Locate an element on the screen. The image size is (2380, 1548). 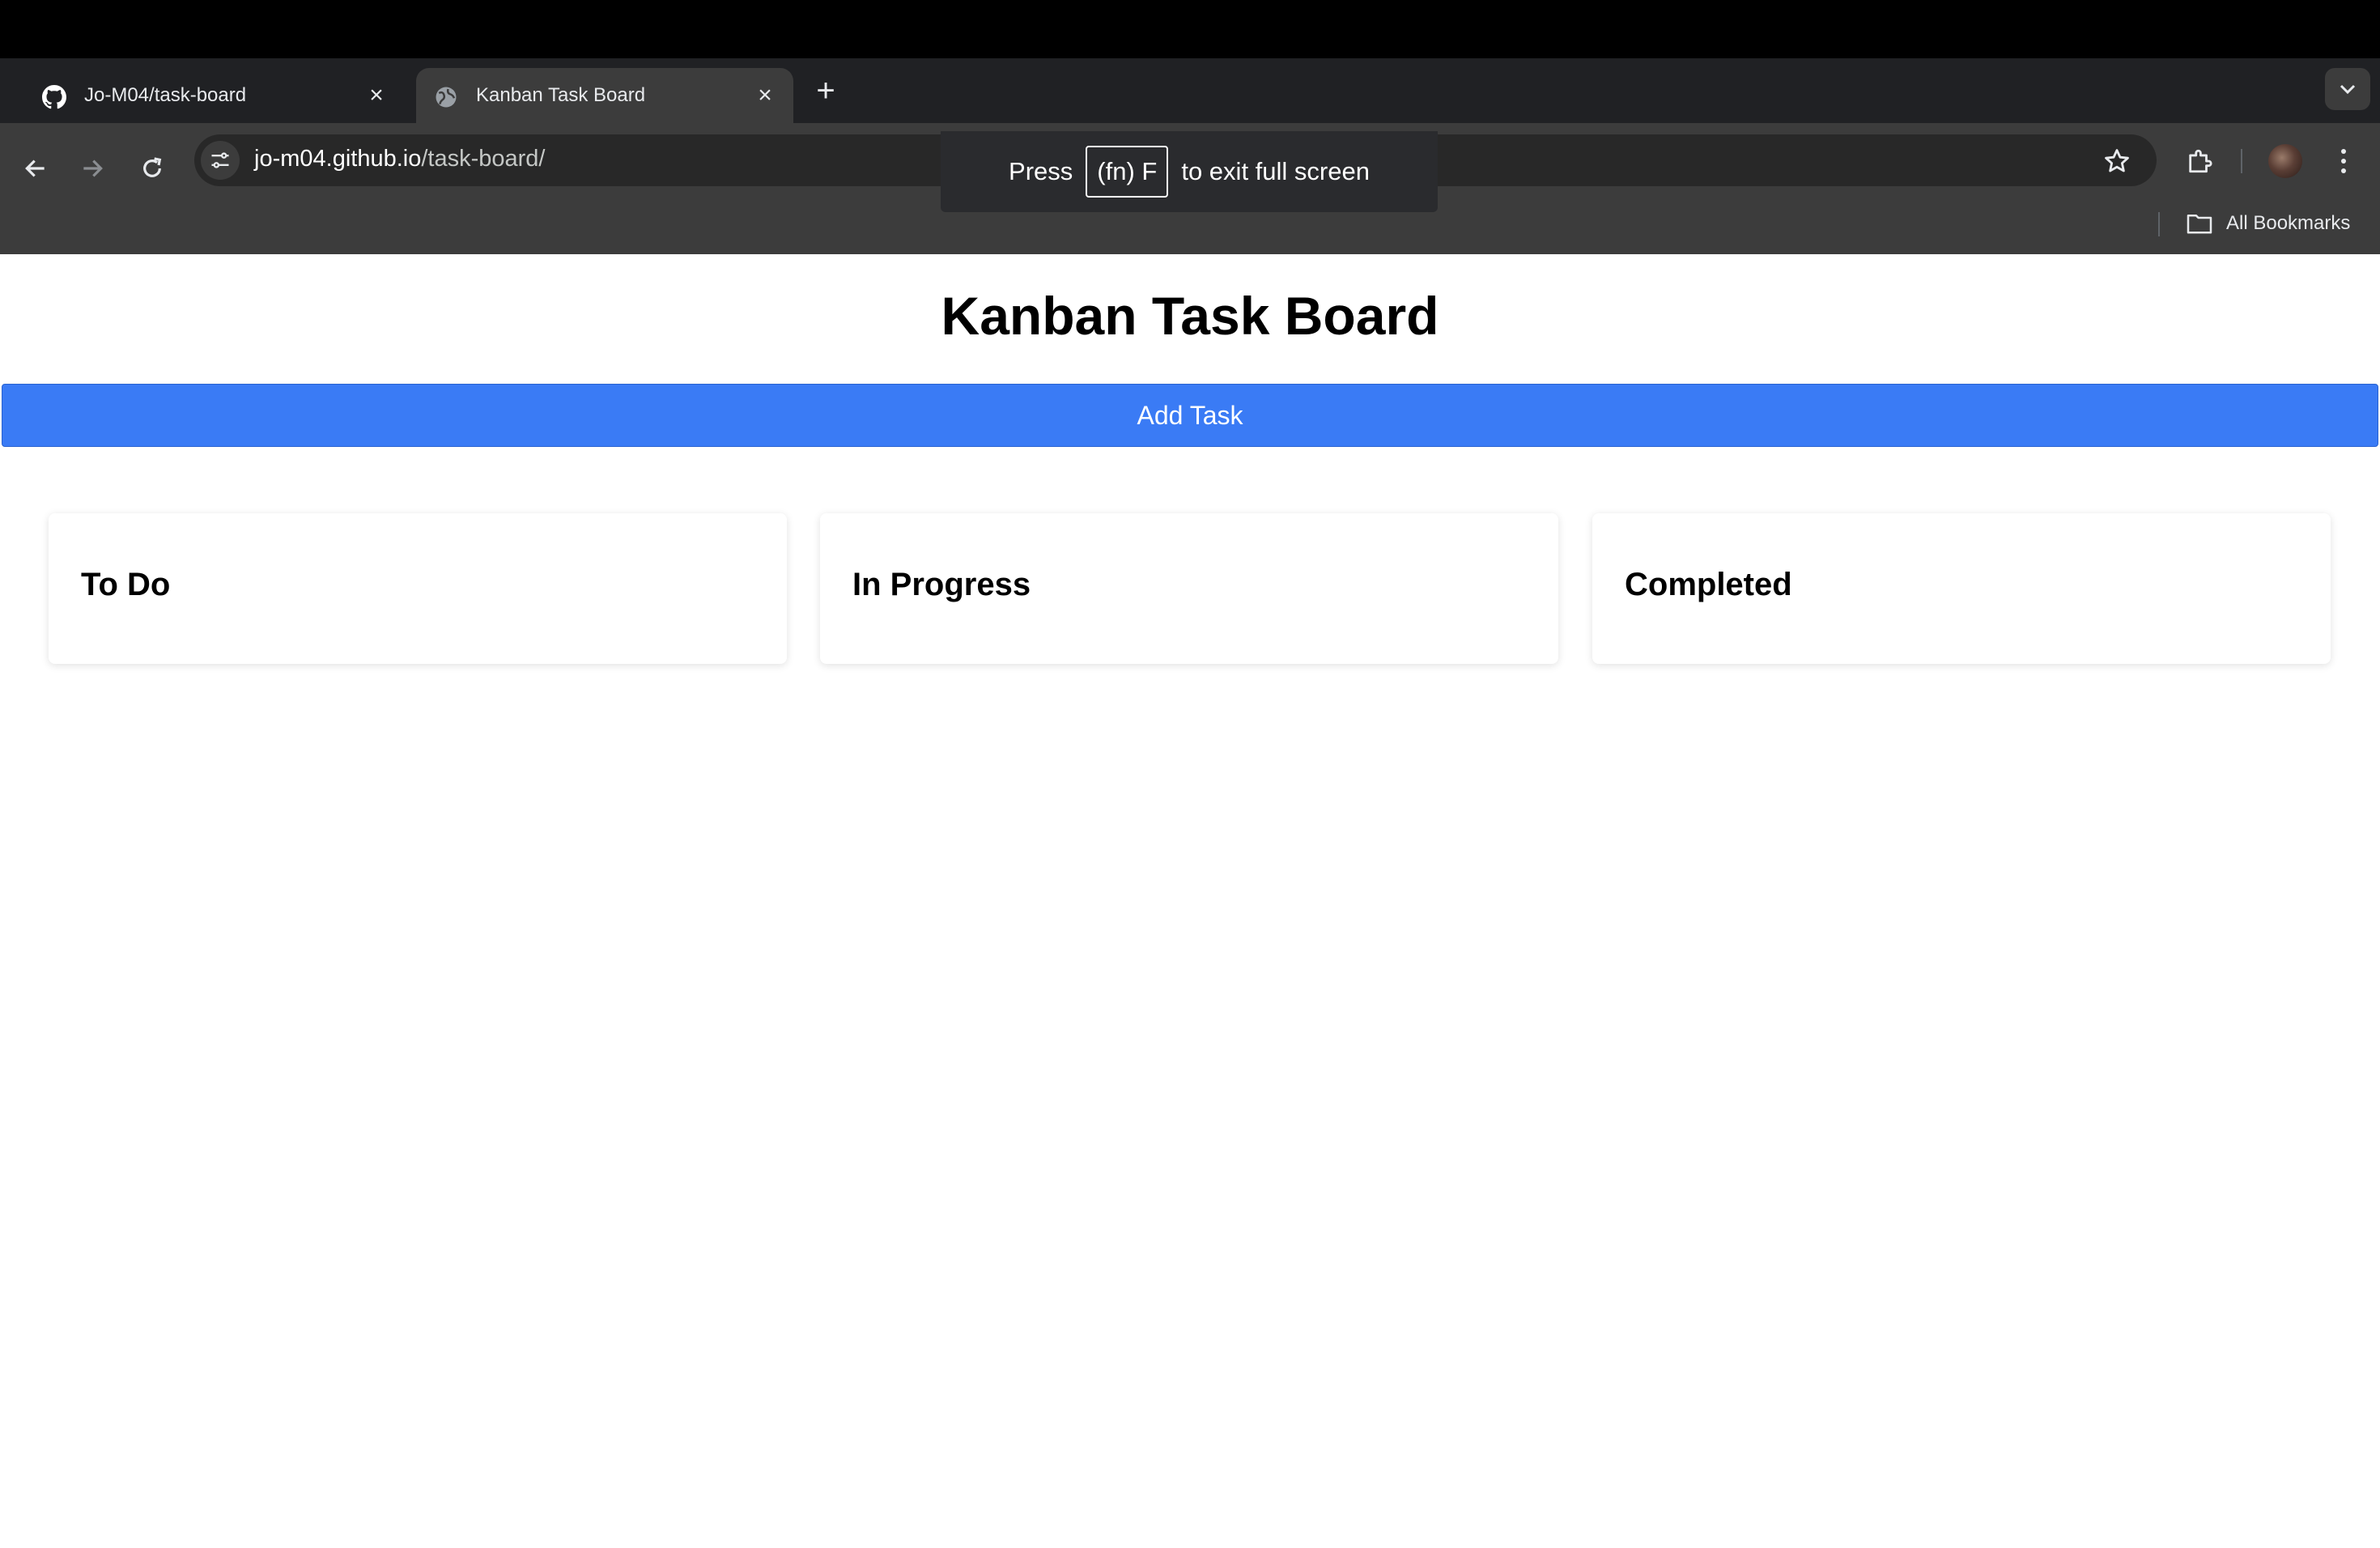
back-button is located at coordinates (35, 168).